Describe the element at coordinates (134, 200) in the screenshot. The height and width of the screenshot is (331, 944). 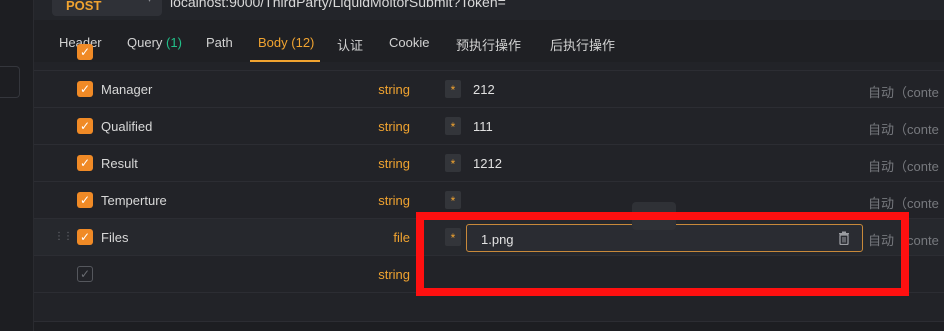
I see `param-name: Temperture` at that location.